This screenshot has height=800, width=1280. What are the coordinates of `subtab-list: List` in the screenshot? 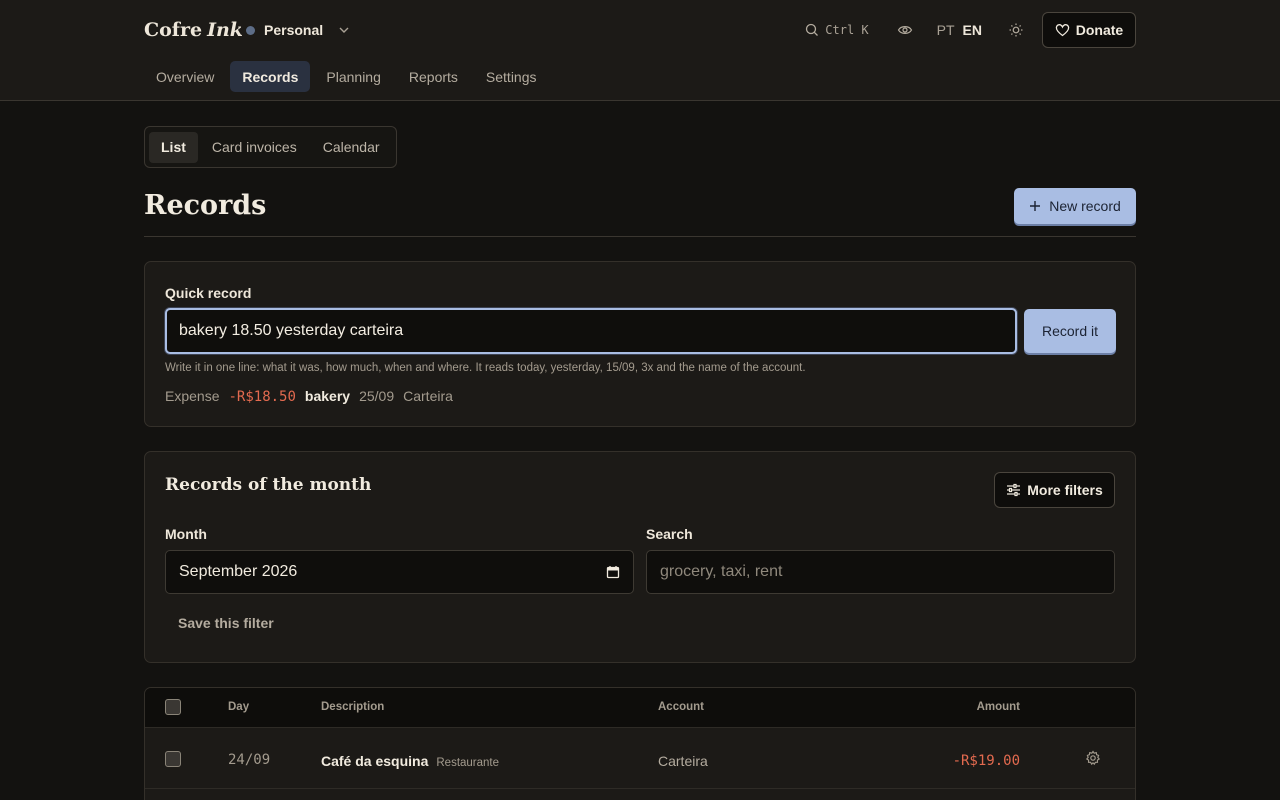 It's located at (173, 147).